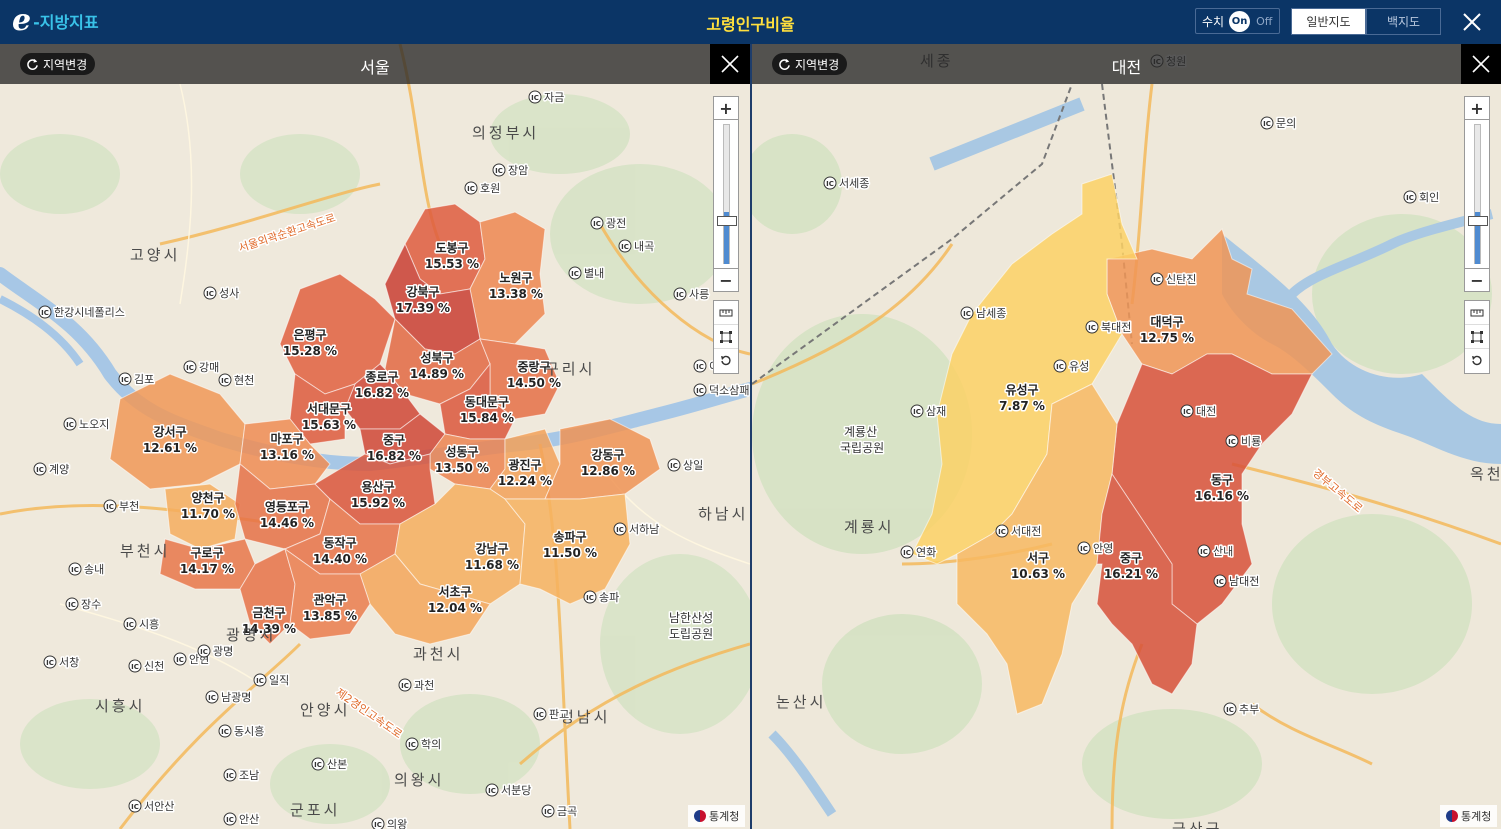 The height and width of the screenshot is (829, 1501). What do you see at coordinates (692, 295) in the screenshot?
I see `ic-marker: IC 사릉` at bounding box center [692, 295].